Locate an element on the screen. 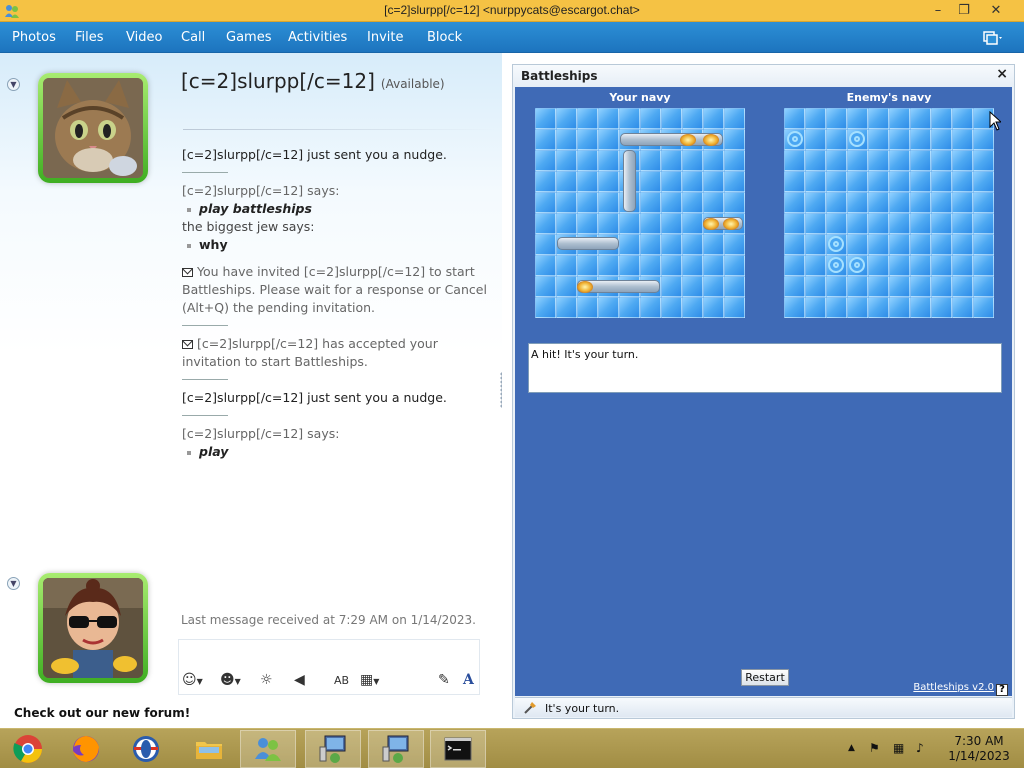  help-icon: ? is located at coordinates (1002, 690).